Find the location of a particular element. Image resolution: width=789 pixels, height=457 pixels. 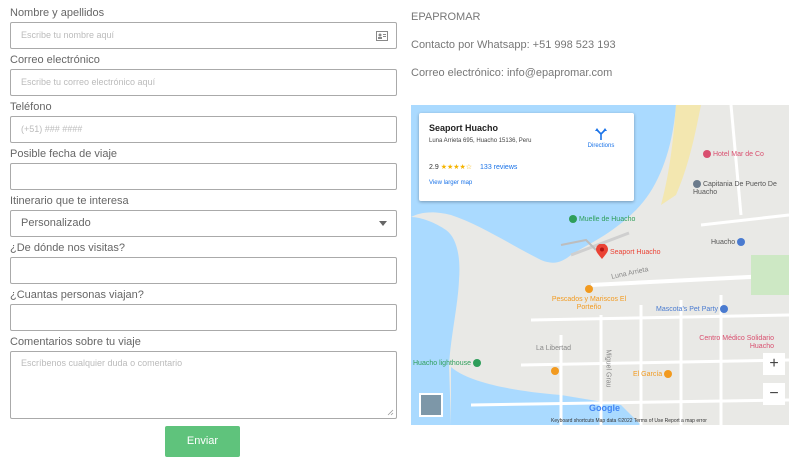

poi-pescados: Pescados y Mariscos El Porteño is located at coordinates (589, 298).